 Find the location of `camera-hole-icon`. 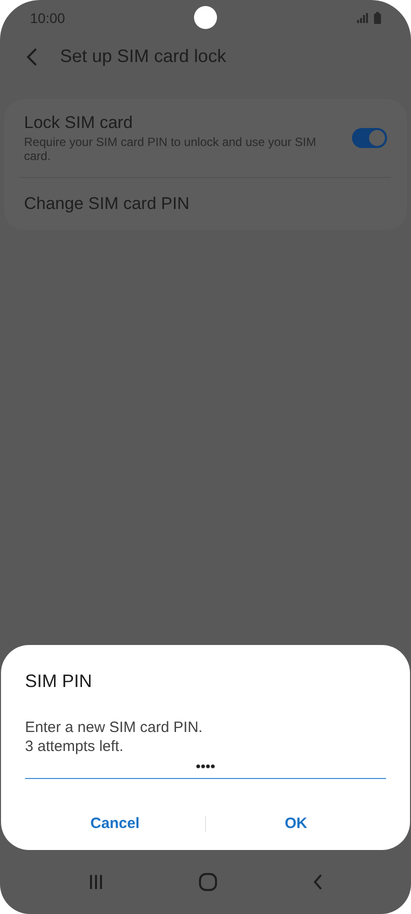

camera-hole-icon is located at coordinates (205, 17).